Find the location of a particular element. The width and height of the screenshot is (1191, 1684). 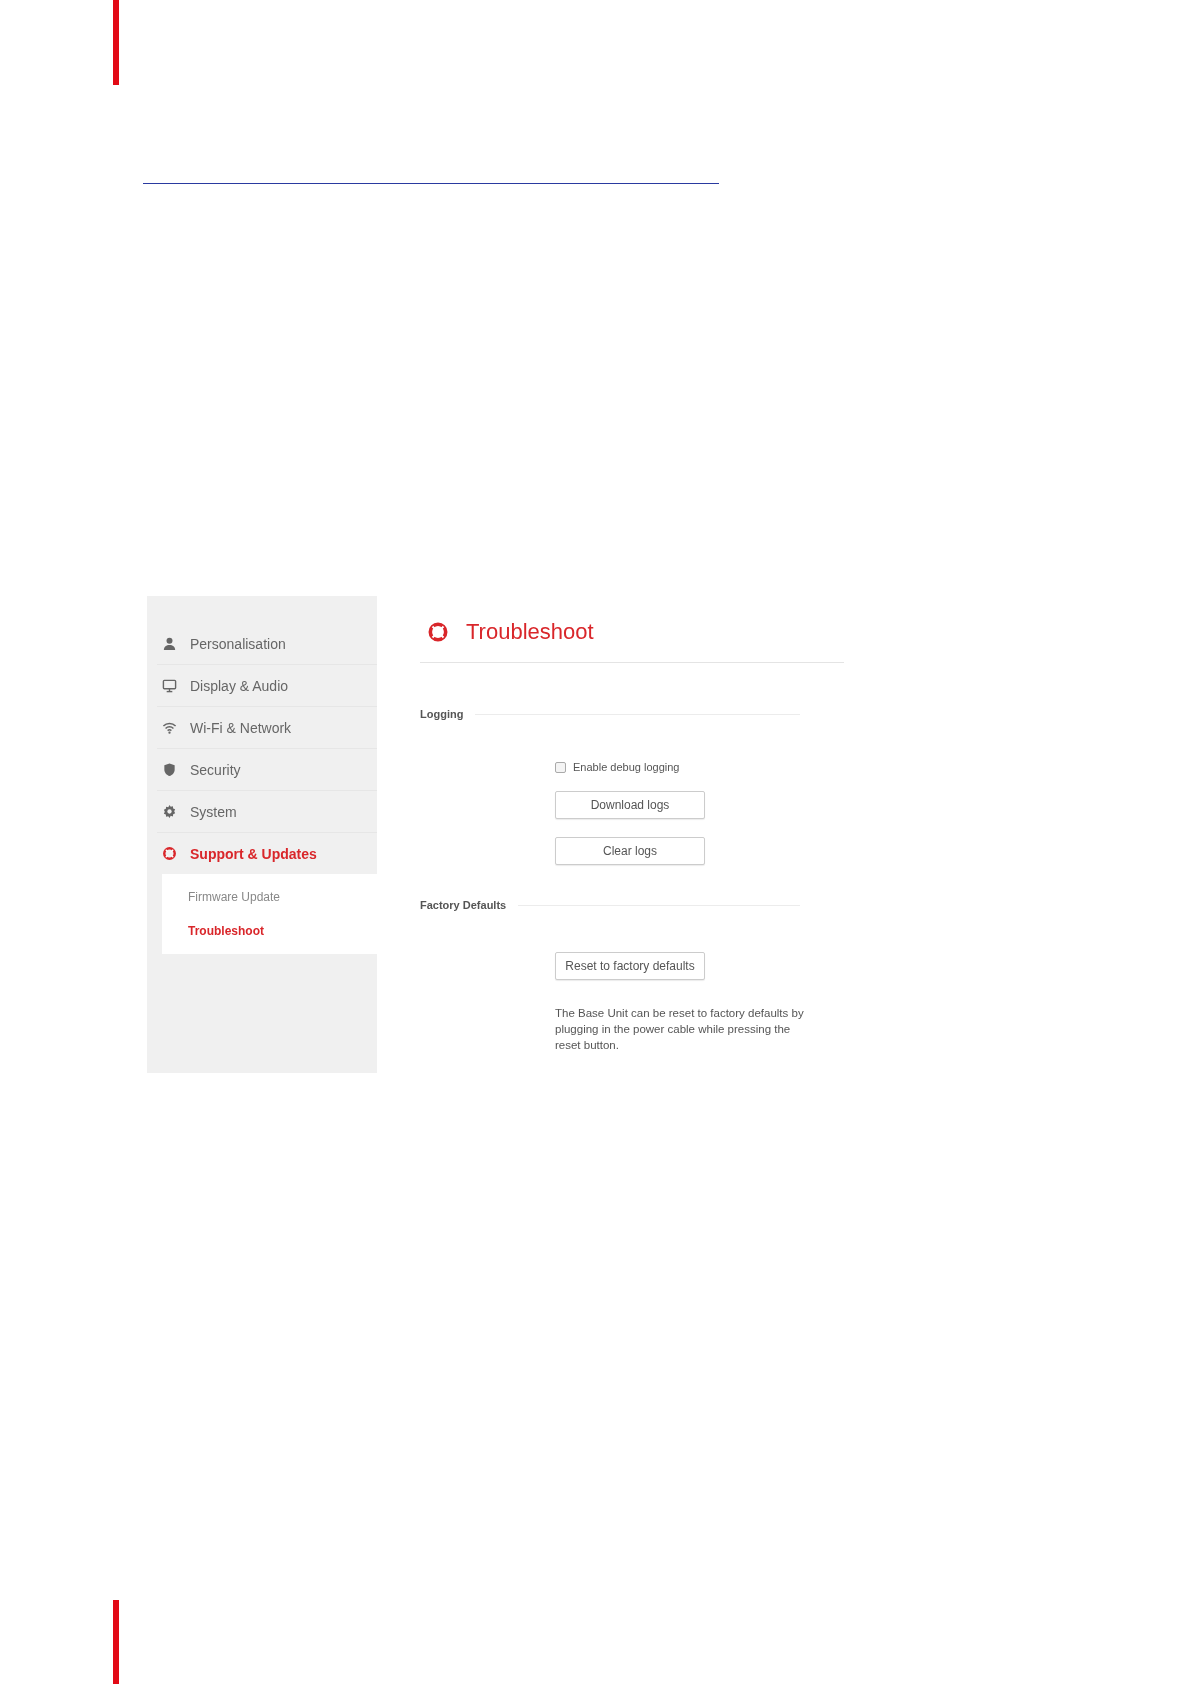

wifi-icon is located at coordinates (169, 727).